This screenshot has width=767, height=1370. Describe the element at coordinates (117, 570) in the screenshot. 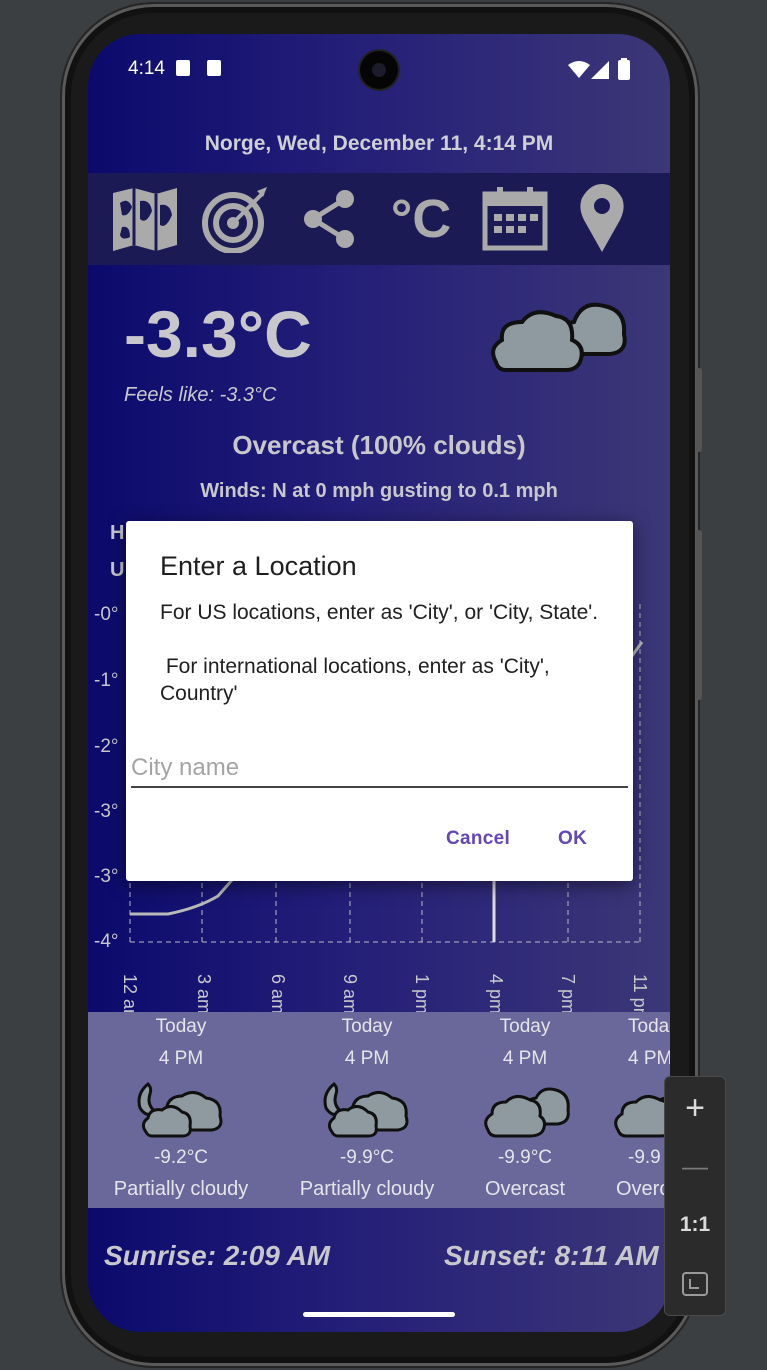

I see `uv-label-partial: U` at that location.